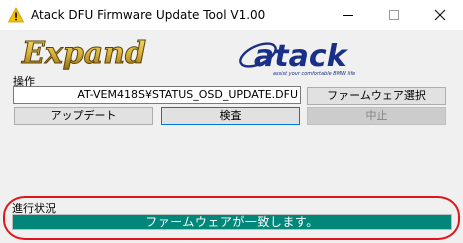 The image size is (463, 243). I want to click on window-title: Atack DFU Firmware Update Tool V1.00, so click(148, 15).